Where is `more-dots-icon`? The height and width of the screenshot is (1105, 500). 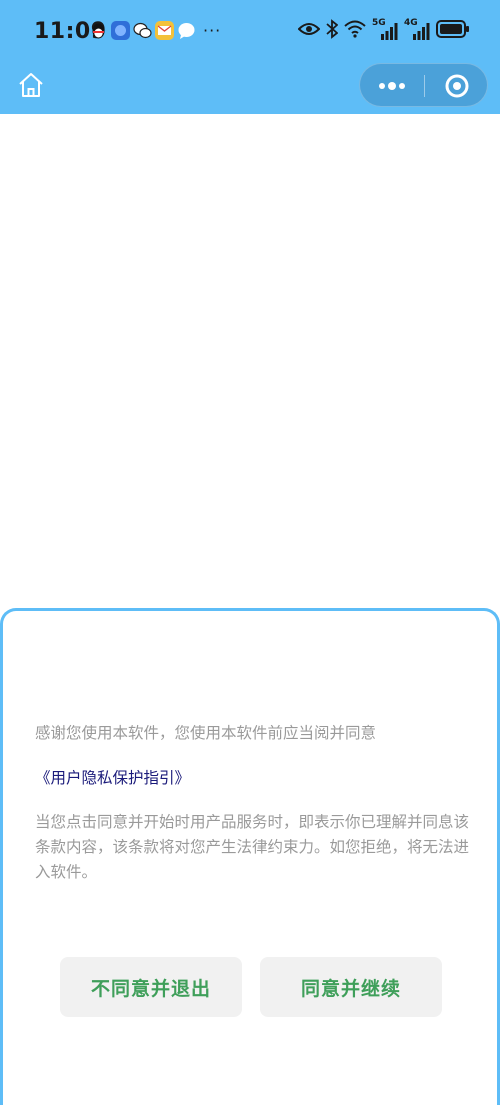
more-dots-icon is located at coordinates (392, 86).